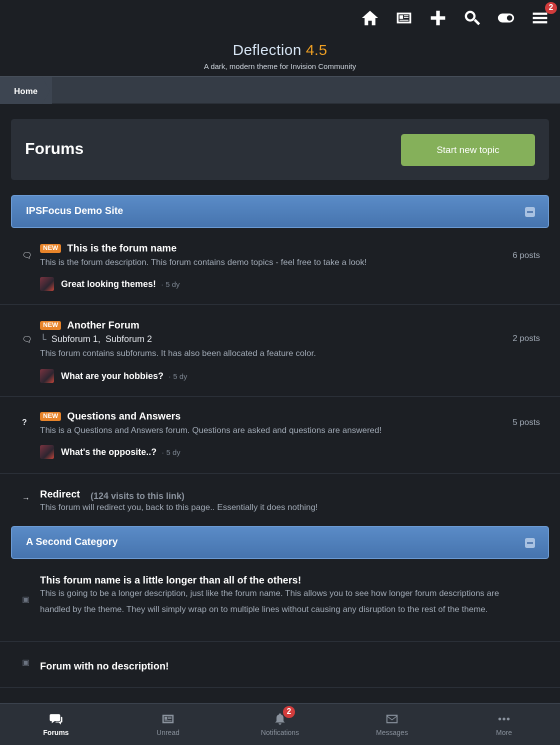  Describe the element at coordinates (60, 494) in the screenshot. I see `forum-name: Redirect` at that location.